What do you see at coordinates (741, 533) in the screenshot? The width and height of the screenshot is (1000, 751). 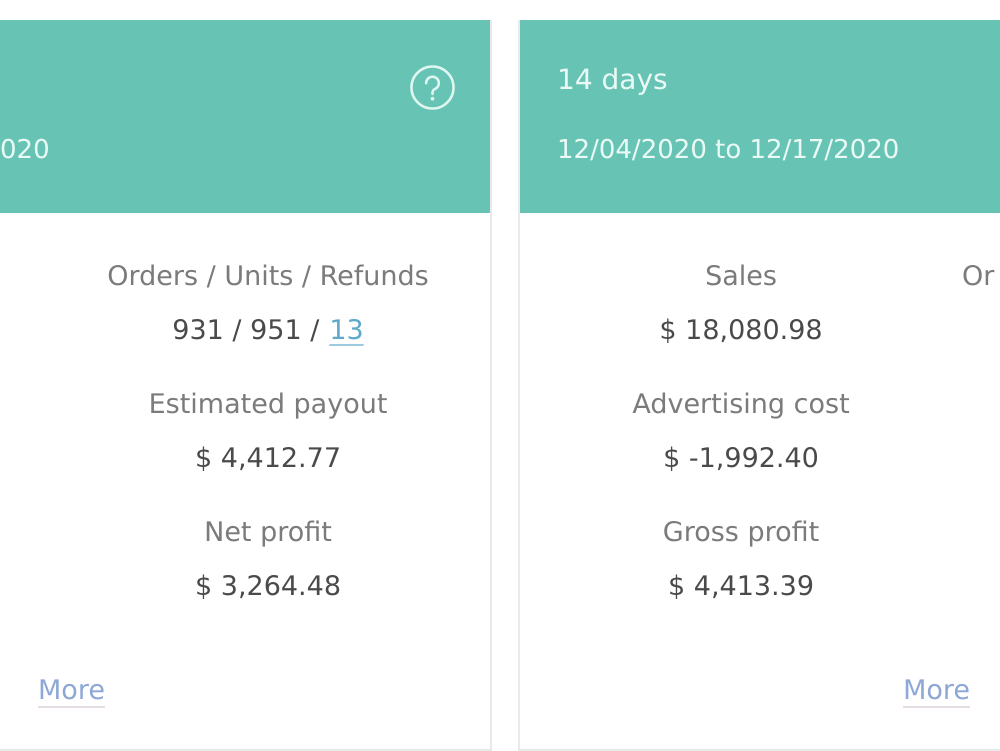 I see `metric-label: Gross profit` at bounding box center [741, 533].